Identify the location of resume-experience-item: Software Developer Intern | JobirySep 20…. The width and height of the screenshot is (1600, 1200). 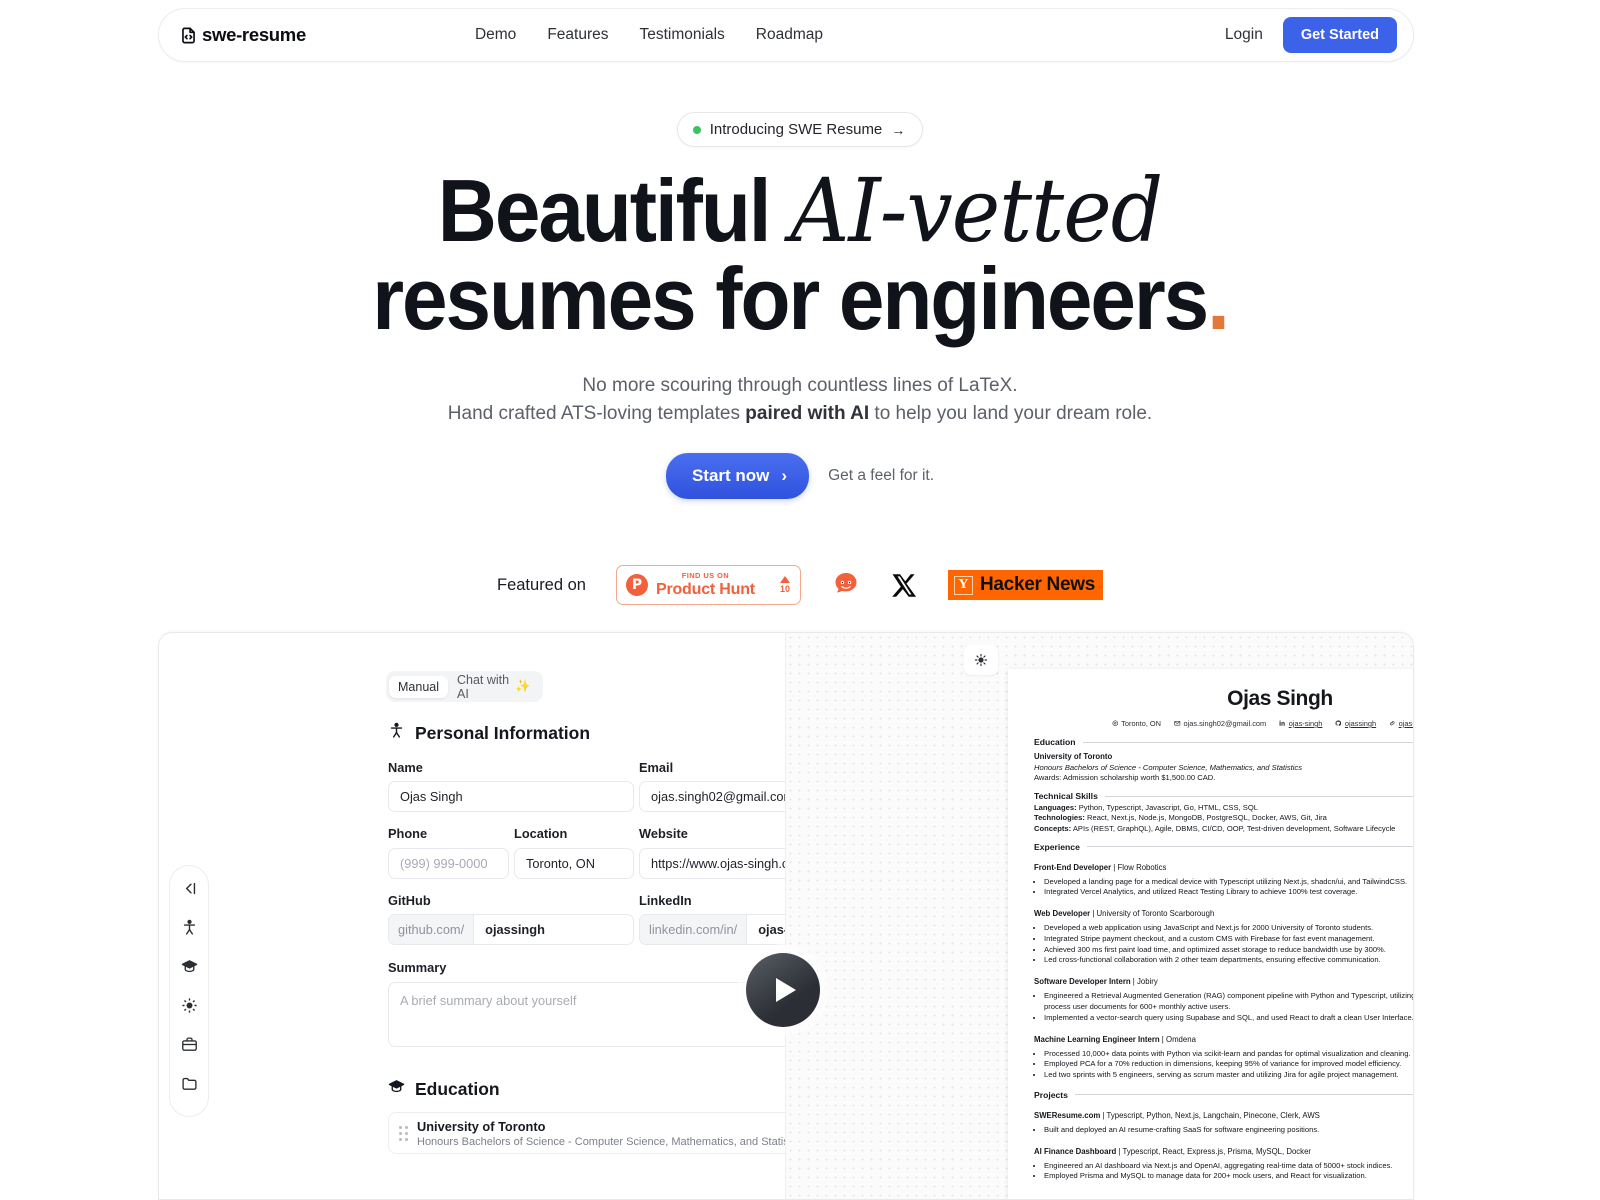
(1223, 997).